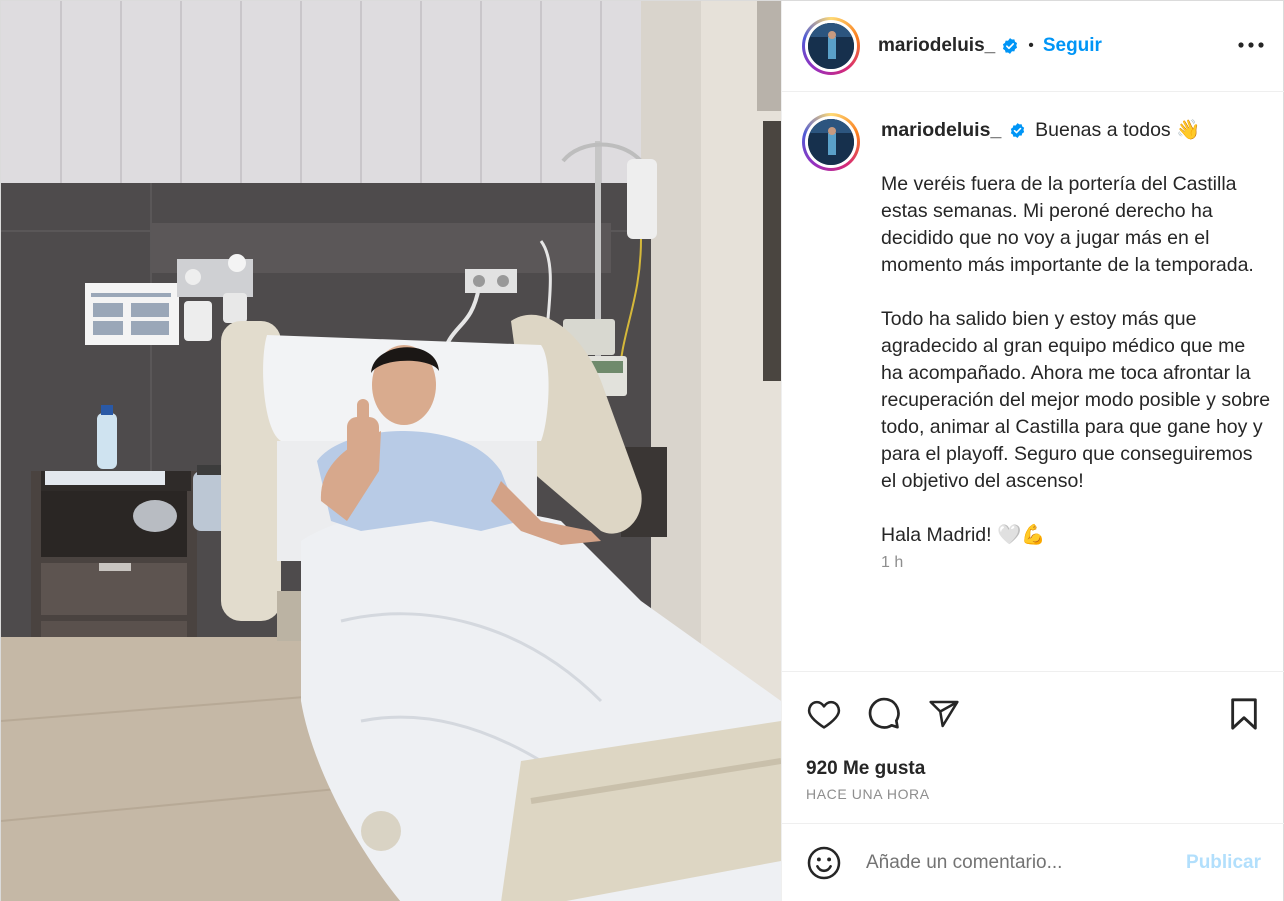 This screenshot has width=1284, height=901. I want to click on avatar, so click(831, 46).